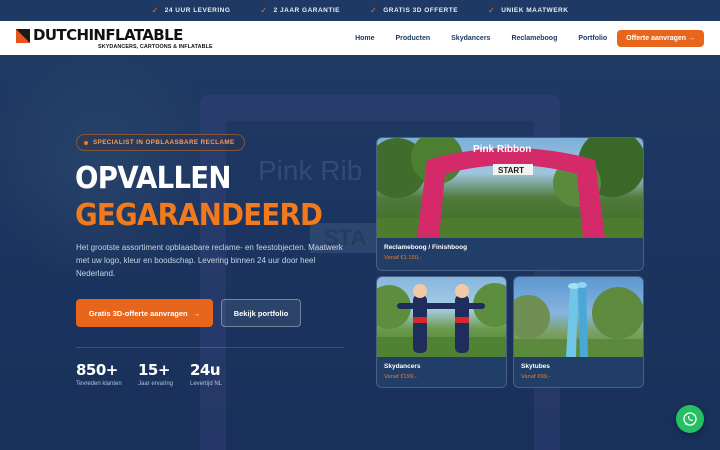  Describe the element at coordinates (421, 10) in the screenshot. I see `usp-label: GRATIS 3D OFFERTE` at that location.